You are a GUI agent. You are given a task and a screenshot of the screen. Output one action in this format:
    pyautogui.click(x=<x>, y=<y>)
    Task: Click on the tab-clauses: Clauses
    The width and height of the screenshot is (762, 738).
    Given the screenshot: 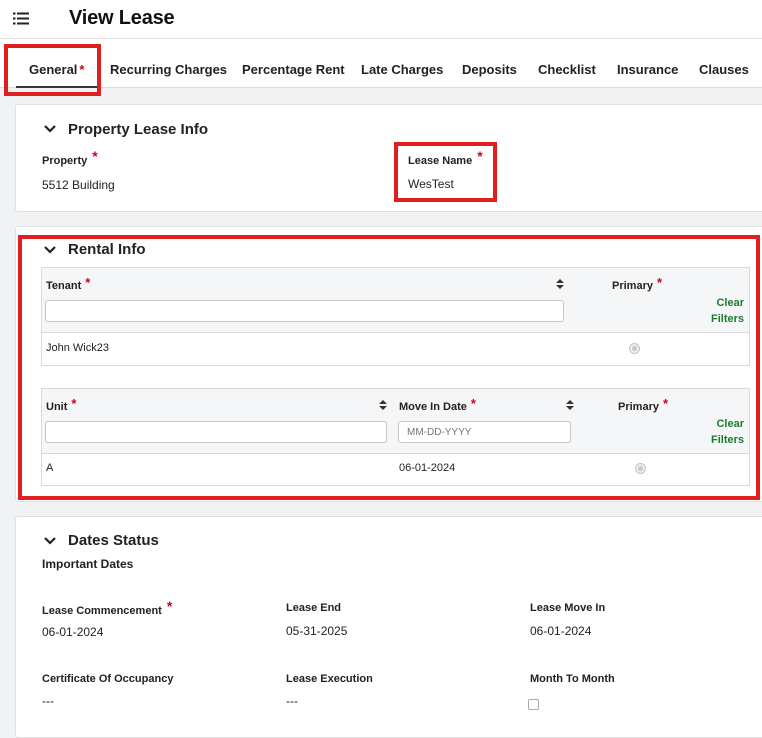 What is the action you would take?
    pyautogui.click(x=724, y=63)
    